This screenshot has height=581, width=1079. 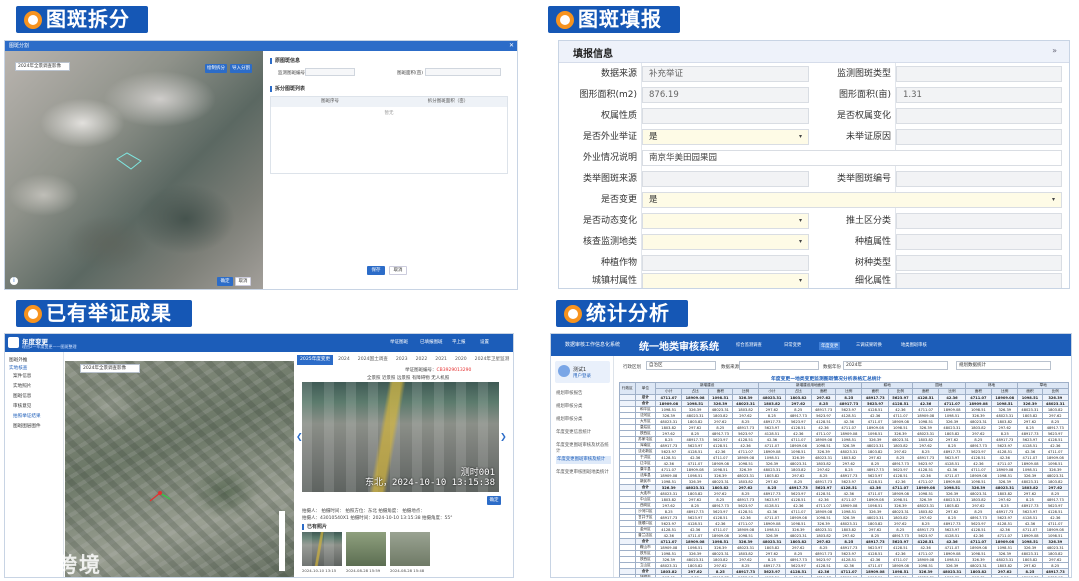 I want to click on sidebar-item: 年度变更信息统计, so click(x=583, y=433).